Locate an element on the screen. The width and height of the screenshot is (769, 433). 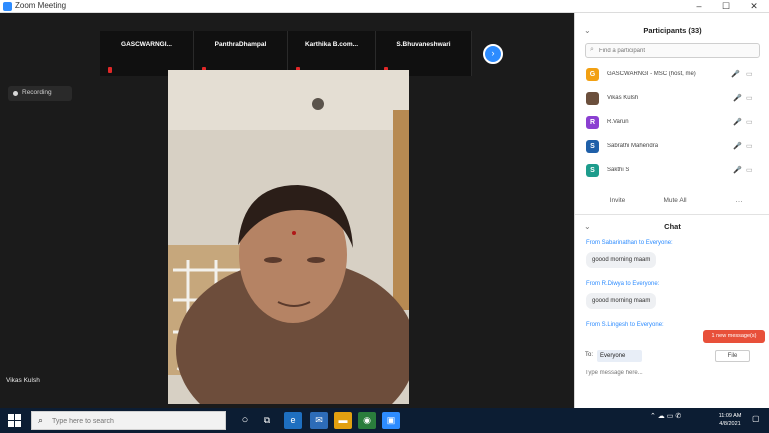
maximize-button: ☐ is located at coordinates (726, 6).